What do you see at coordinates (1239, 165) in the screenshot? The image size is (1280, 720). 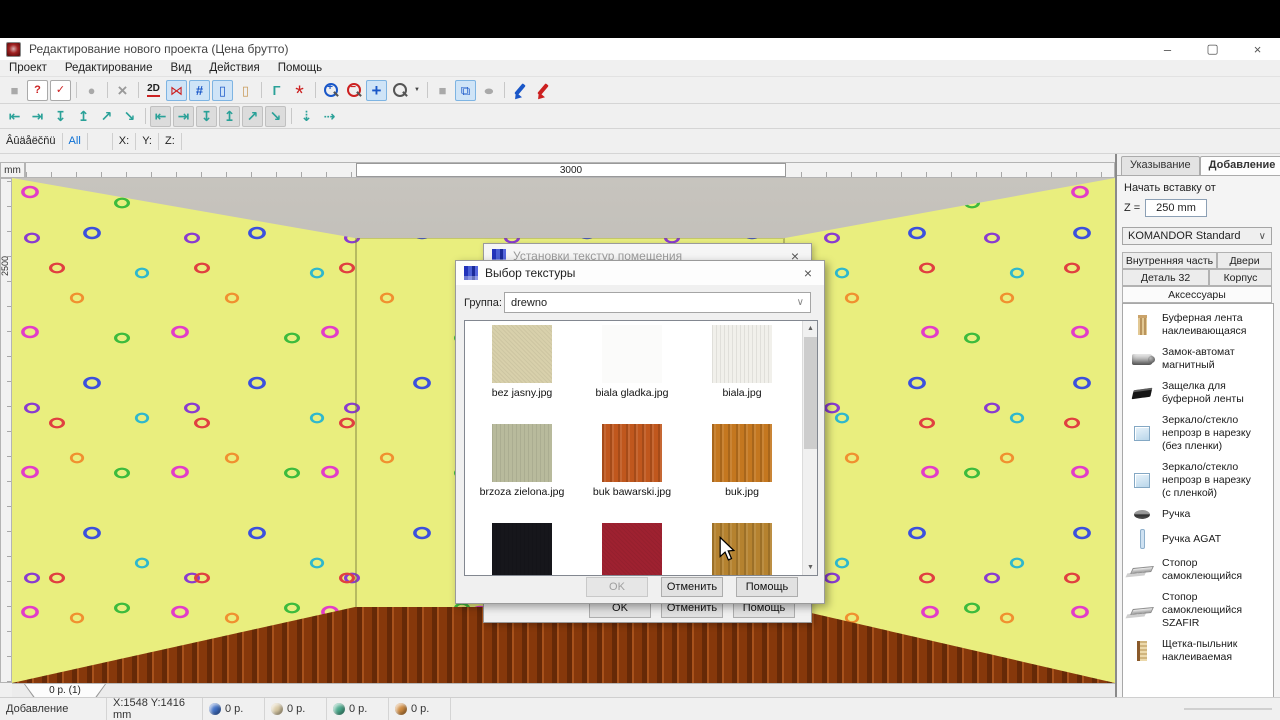 I see `mode-tab: Добавление` at bounding box center [1239, 165].